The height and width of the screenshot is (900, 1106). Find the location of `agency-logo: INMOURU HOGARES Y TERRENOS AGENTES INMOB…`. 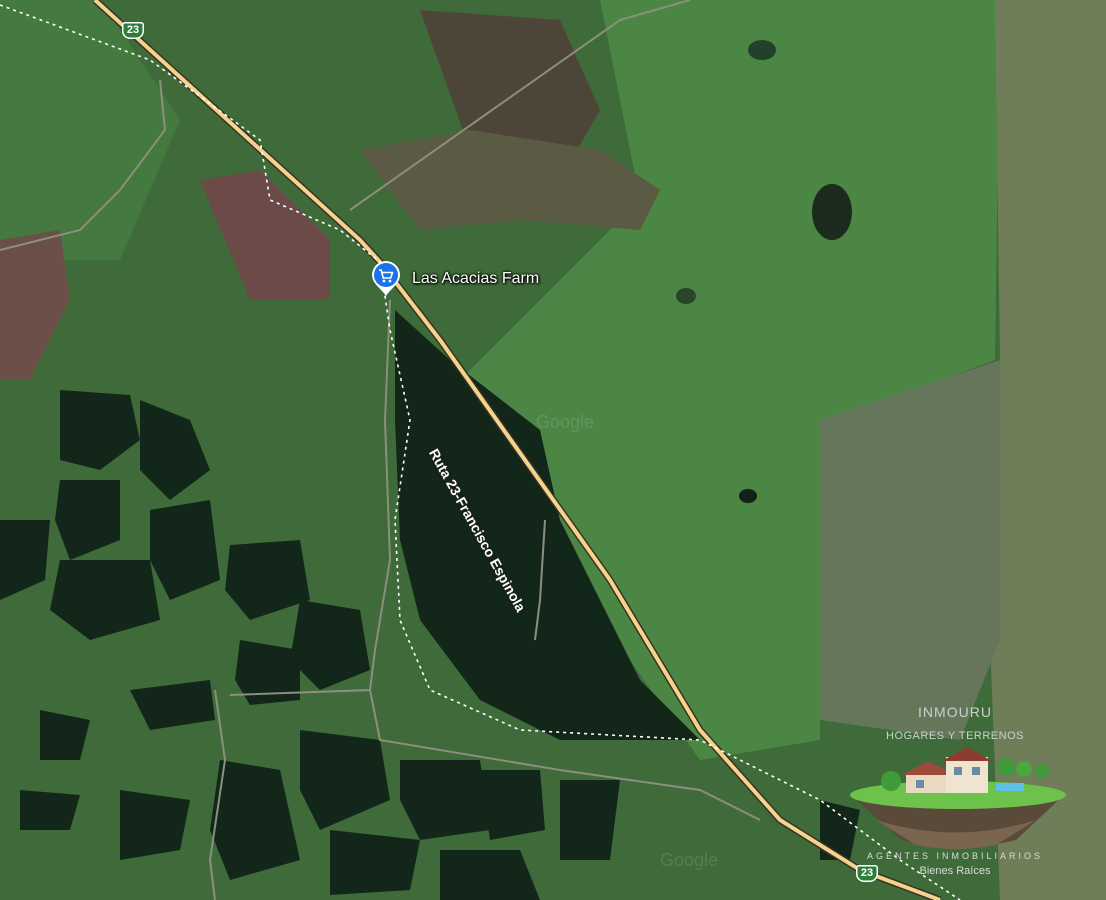

agency-logo: INMOURU HOGARES Y TERRENOS AGENTES INMOB… is located at coordinates (955, 795).